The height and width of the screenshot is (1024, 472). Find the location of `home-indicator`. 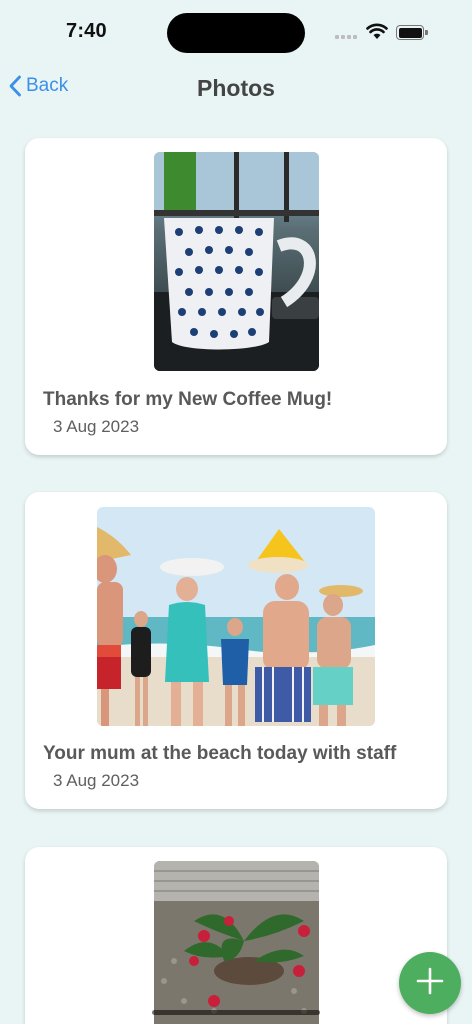

home-indicator is located at coordinates (236, 1012).